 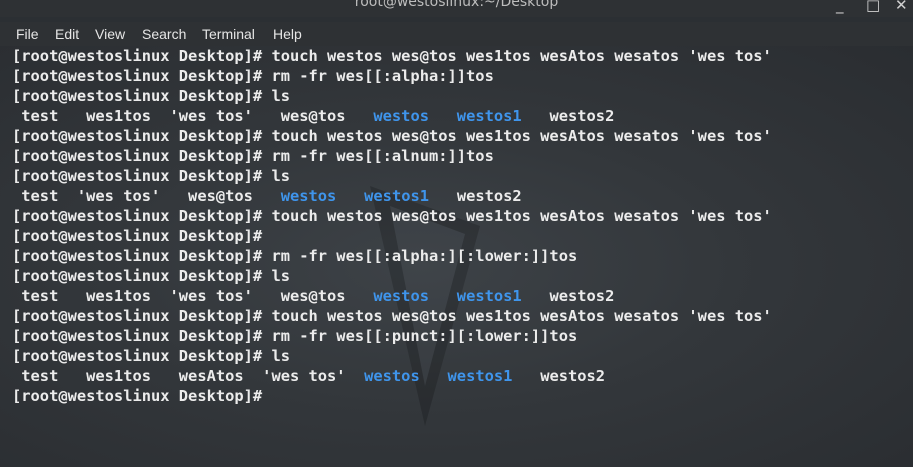 What do you see at coordinates (456, 5) in the screenshot?
I see `window-title: root@westoslinux:~/Desktop` at bounding box center [456, 5].